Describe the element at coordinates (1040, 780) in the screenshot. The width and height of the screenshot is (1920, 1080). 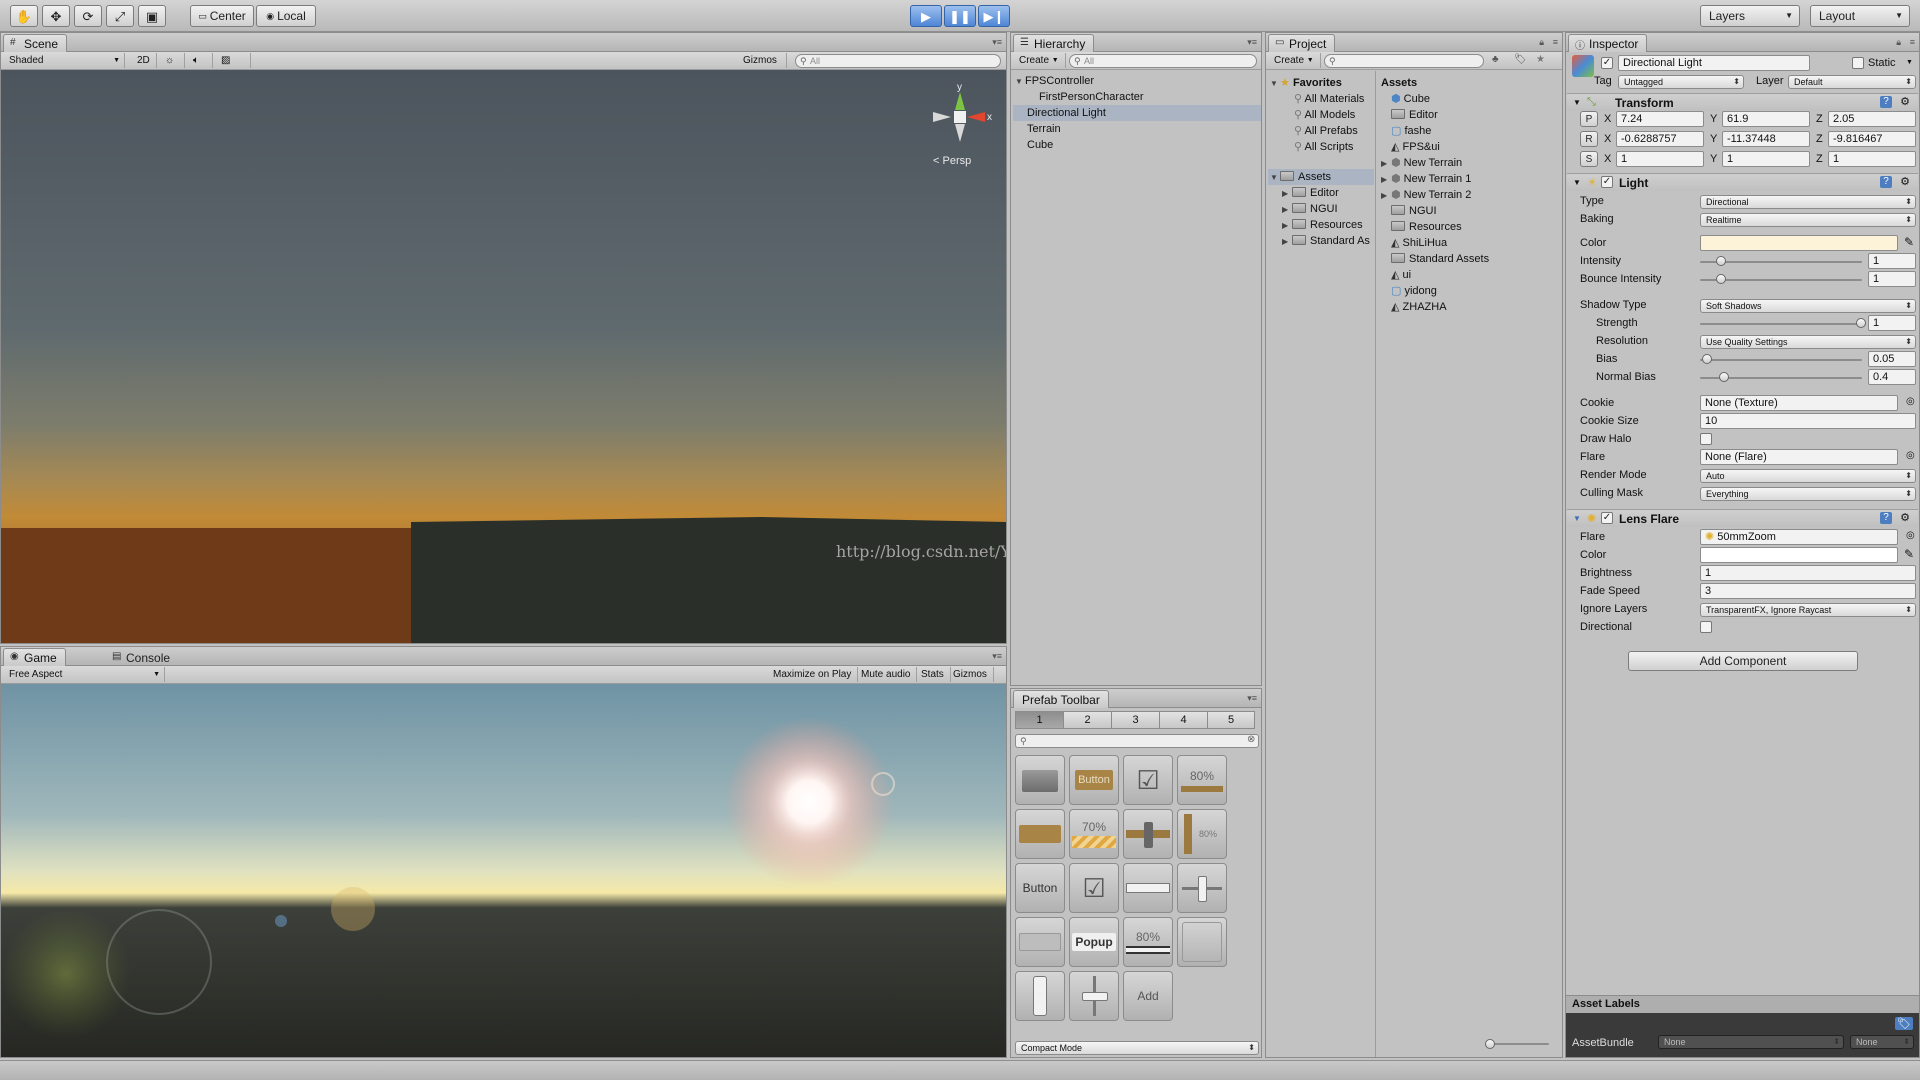
I see `prefab-sprite` at that location.